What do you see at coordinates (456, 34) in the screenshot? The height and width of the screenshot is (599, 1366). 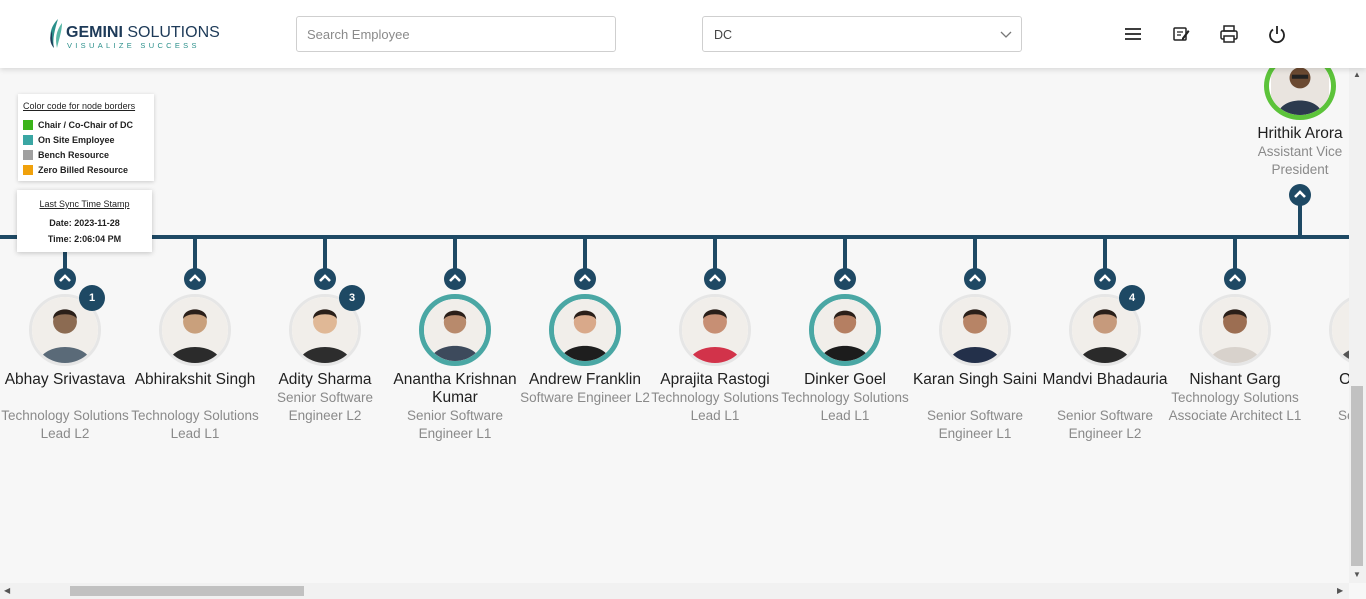 I see `search-employee-input` at bounding box center [456, 34].